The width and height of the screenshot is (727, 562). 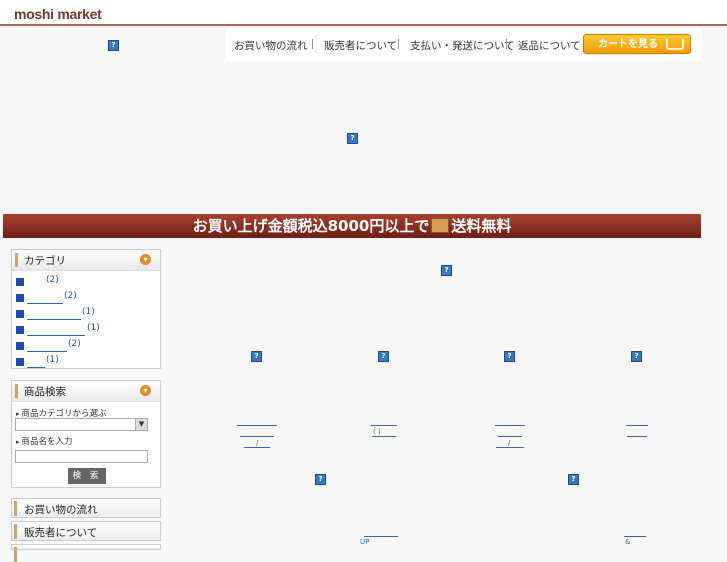 What do you see at coordinates (549, 45) in the screenshot?
I see `nav-item-returns: 返品について` at bounding box center [549, 45].